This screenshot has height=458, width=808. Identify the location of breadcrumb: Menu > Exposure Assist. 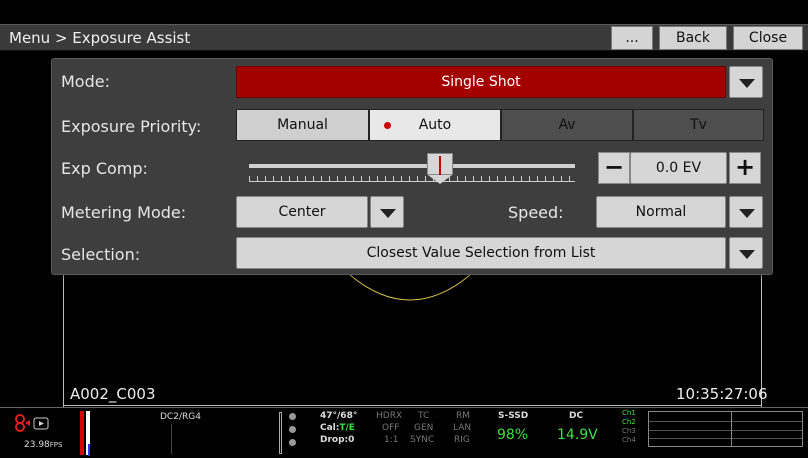
(100, 38).